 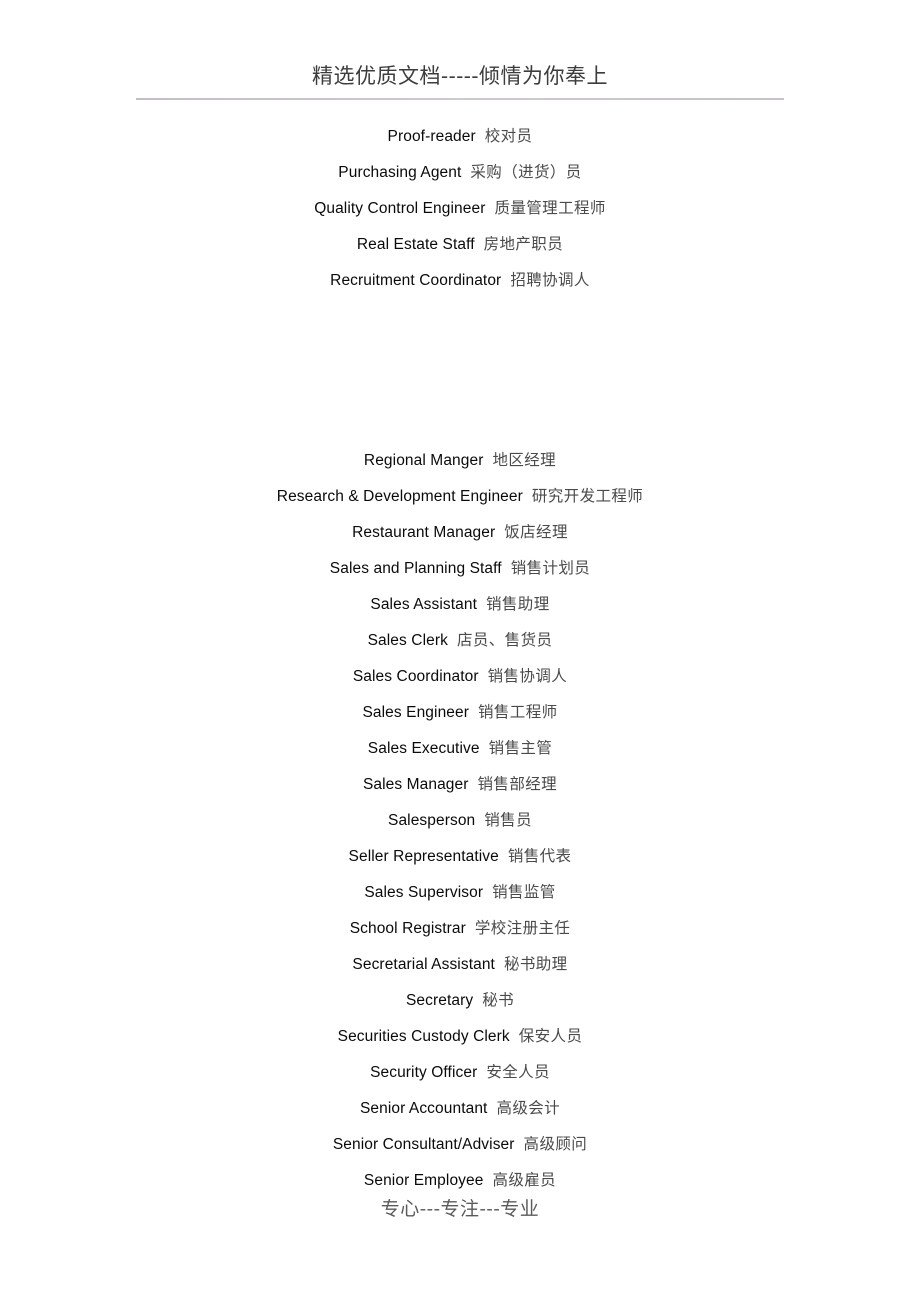 I want to click on entry-chinese-term: 销售代表, so click(x=539, y=856).